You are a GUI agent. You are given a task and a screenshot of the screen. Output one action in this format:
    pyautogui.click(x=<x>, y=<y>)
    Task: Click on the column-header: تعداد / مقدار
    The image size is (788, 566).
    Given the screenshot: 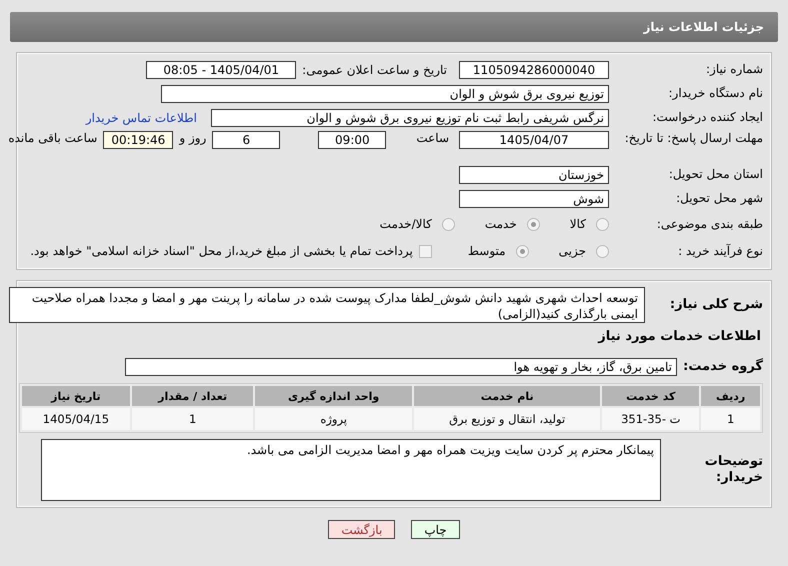 What is the action you would take?
    pyautogui.click(x=193, y=396)
    